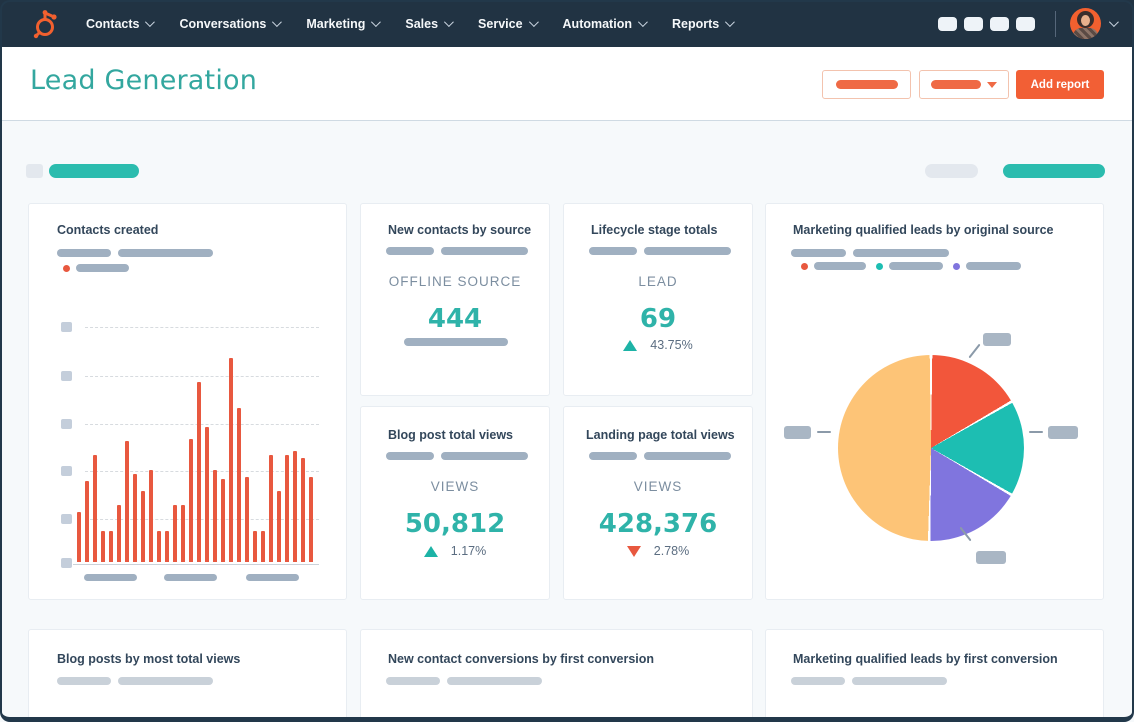  What do you see at coordinates (202, 327) in the screenshot?
I see `gridline` at bounding box center [202, 327].